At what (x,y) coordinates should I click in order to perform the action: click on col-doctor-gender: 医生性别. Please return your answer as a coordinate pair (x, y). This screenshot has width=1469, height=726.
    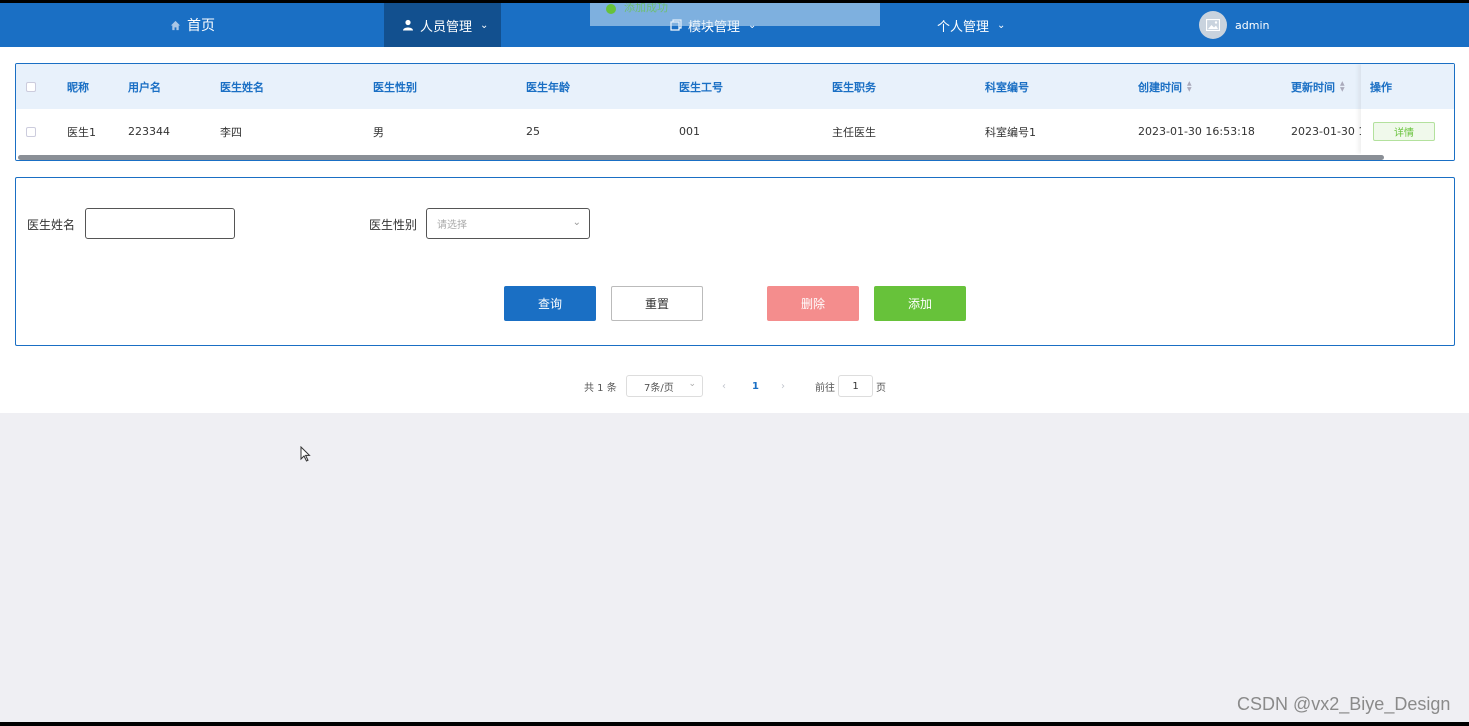
    Looking at the image, I should click on (395, 87).